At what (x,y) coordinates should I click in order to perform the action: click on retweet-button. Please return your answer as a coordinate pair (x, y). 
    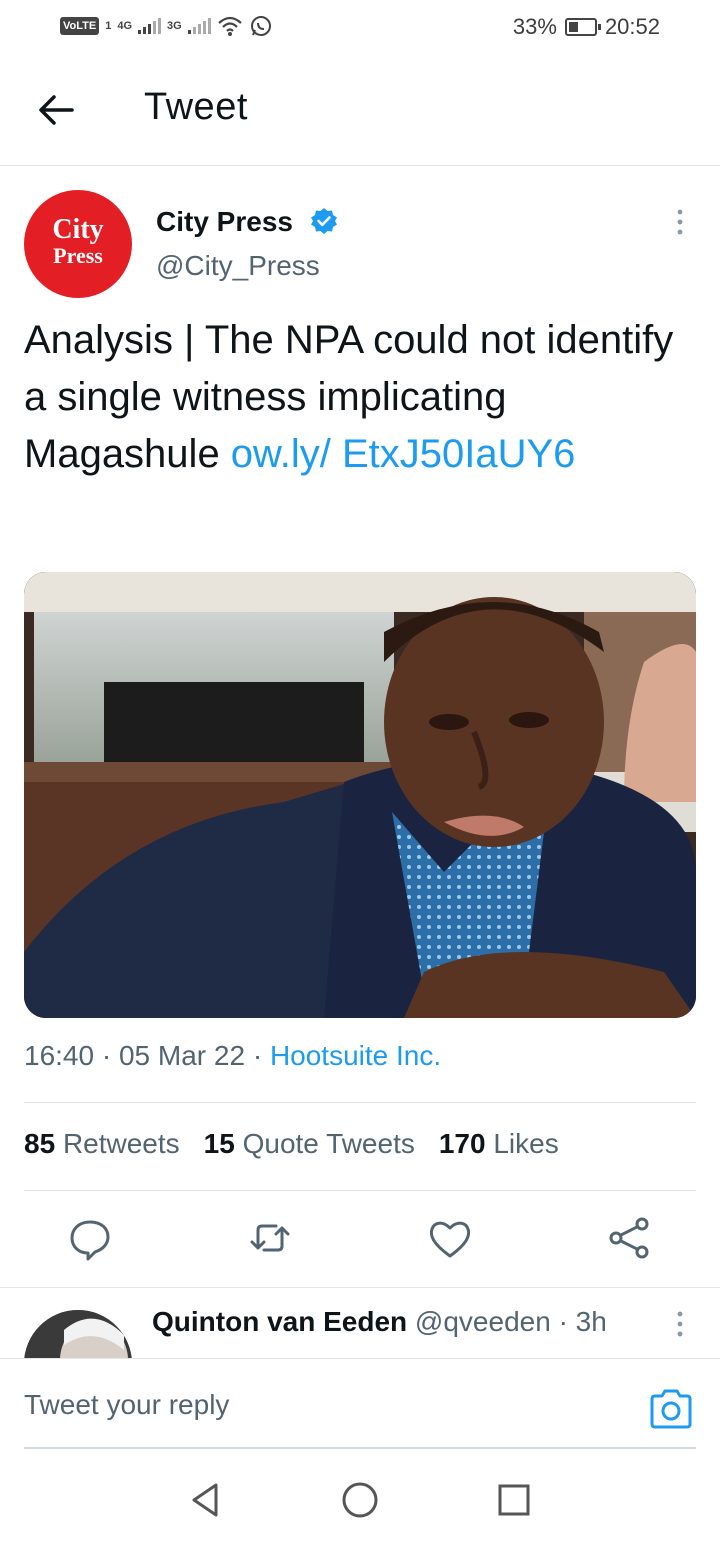
    Looking at the image, I should click on (270, 1238).